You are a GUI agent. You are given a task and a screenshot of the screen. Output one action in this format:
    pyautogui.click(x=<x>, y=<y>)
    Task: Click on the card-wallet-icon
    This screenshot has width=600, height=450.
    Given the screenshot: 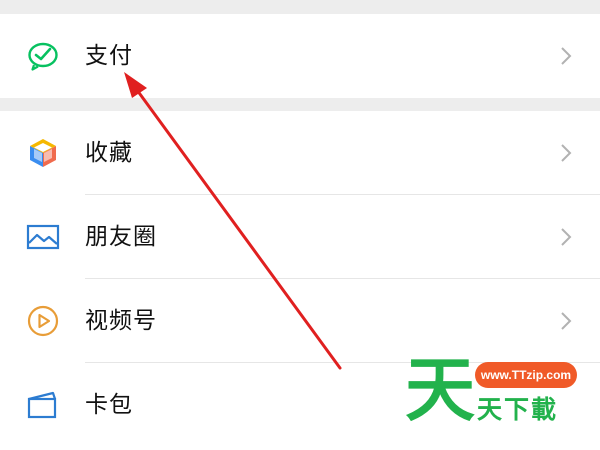 What is the action you would take?
    pyautogui.click(x=43, y=405)
    